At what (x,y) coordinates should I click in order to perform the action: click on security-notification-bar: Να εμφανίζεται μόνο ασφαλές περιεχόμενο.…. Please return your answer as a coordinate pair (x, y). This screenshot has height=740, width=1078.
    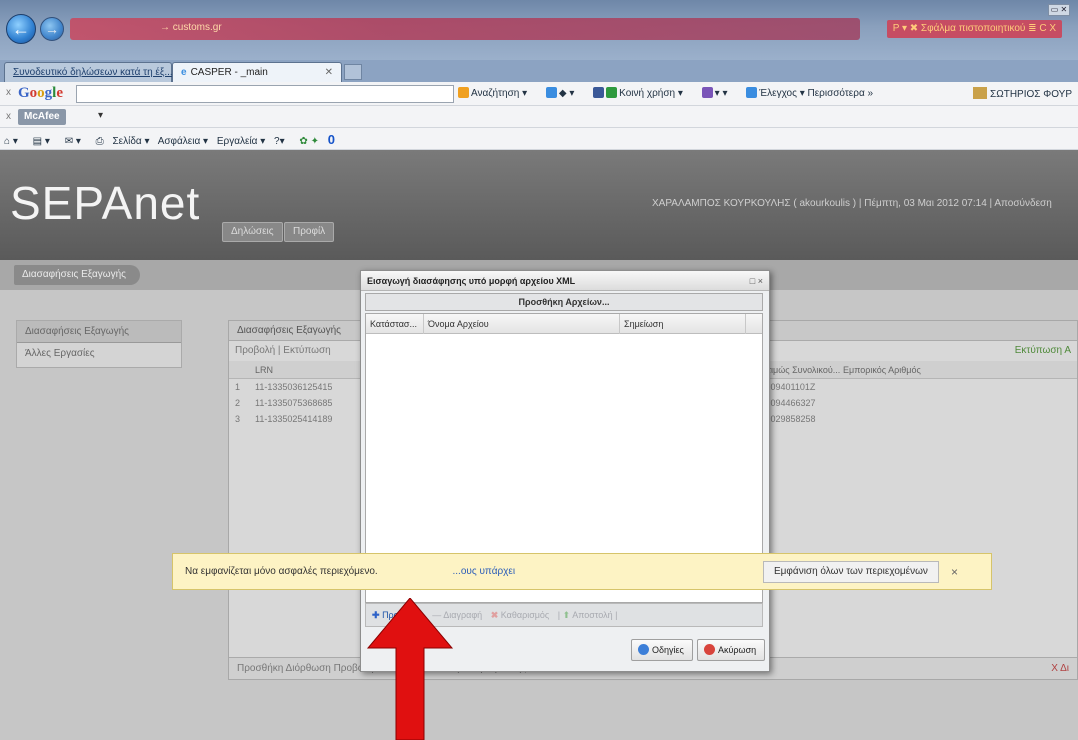
    Looking at the image, I should click on (582, 571).